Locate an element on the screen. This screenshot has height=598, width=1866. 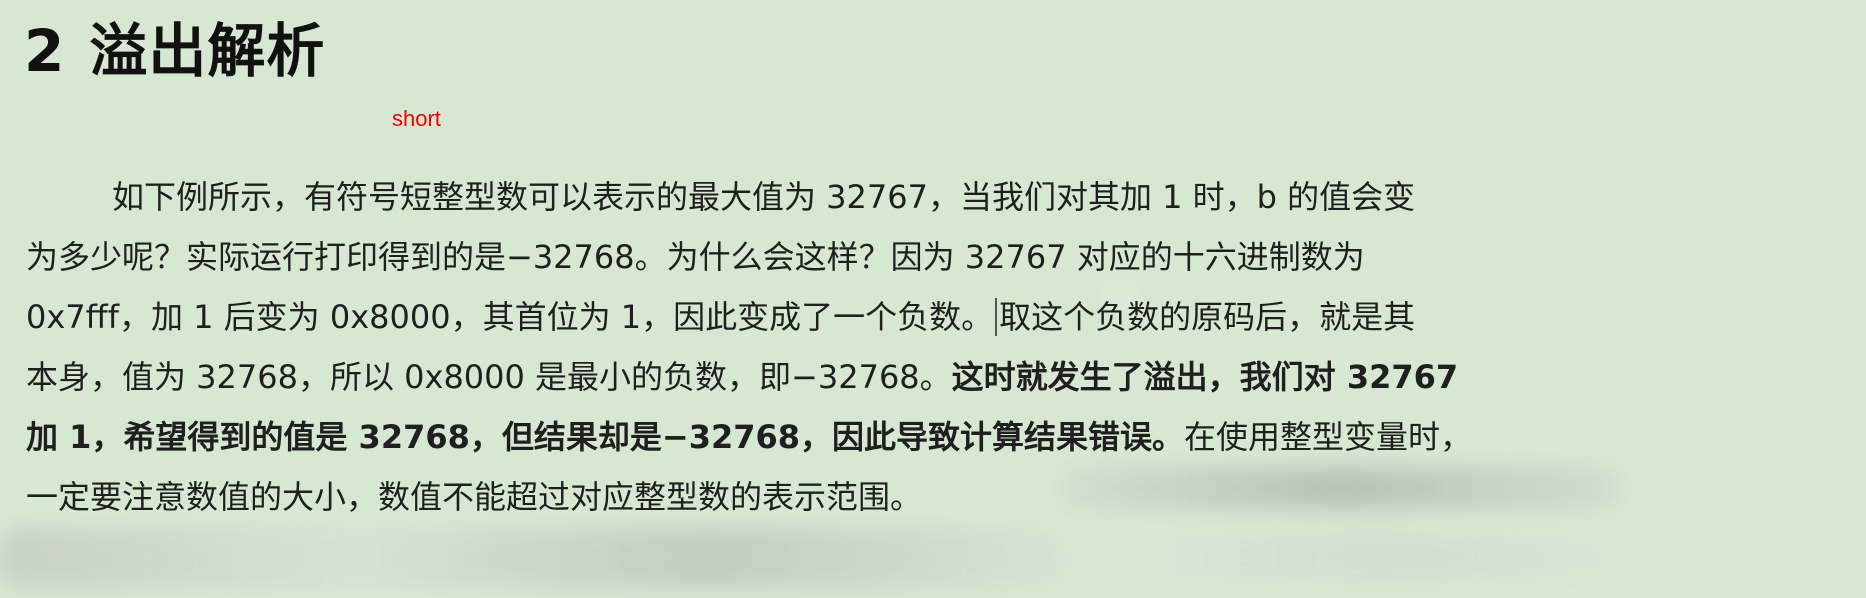
paragraph-text-6: 一定要注意数值的大小，数值不能超过对应整型数的表示范围。 is located at coordinates (474, 497).